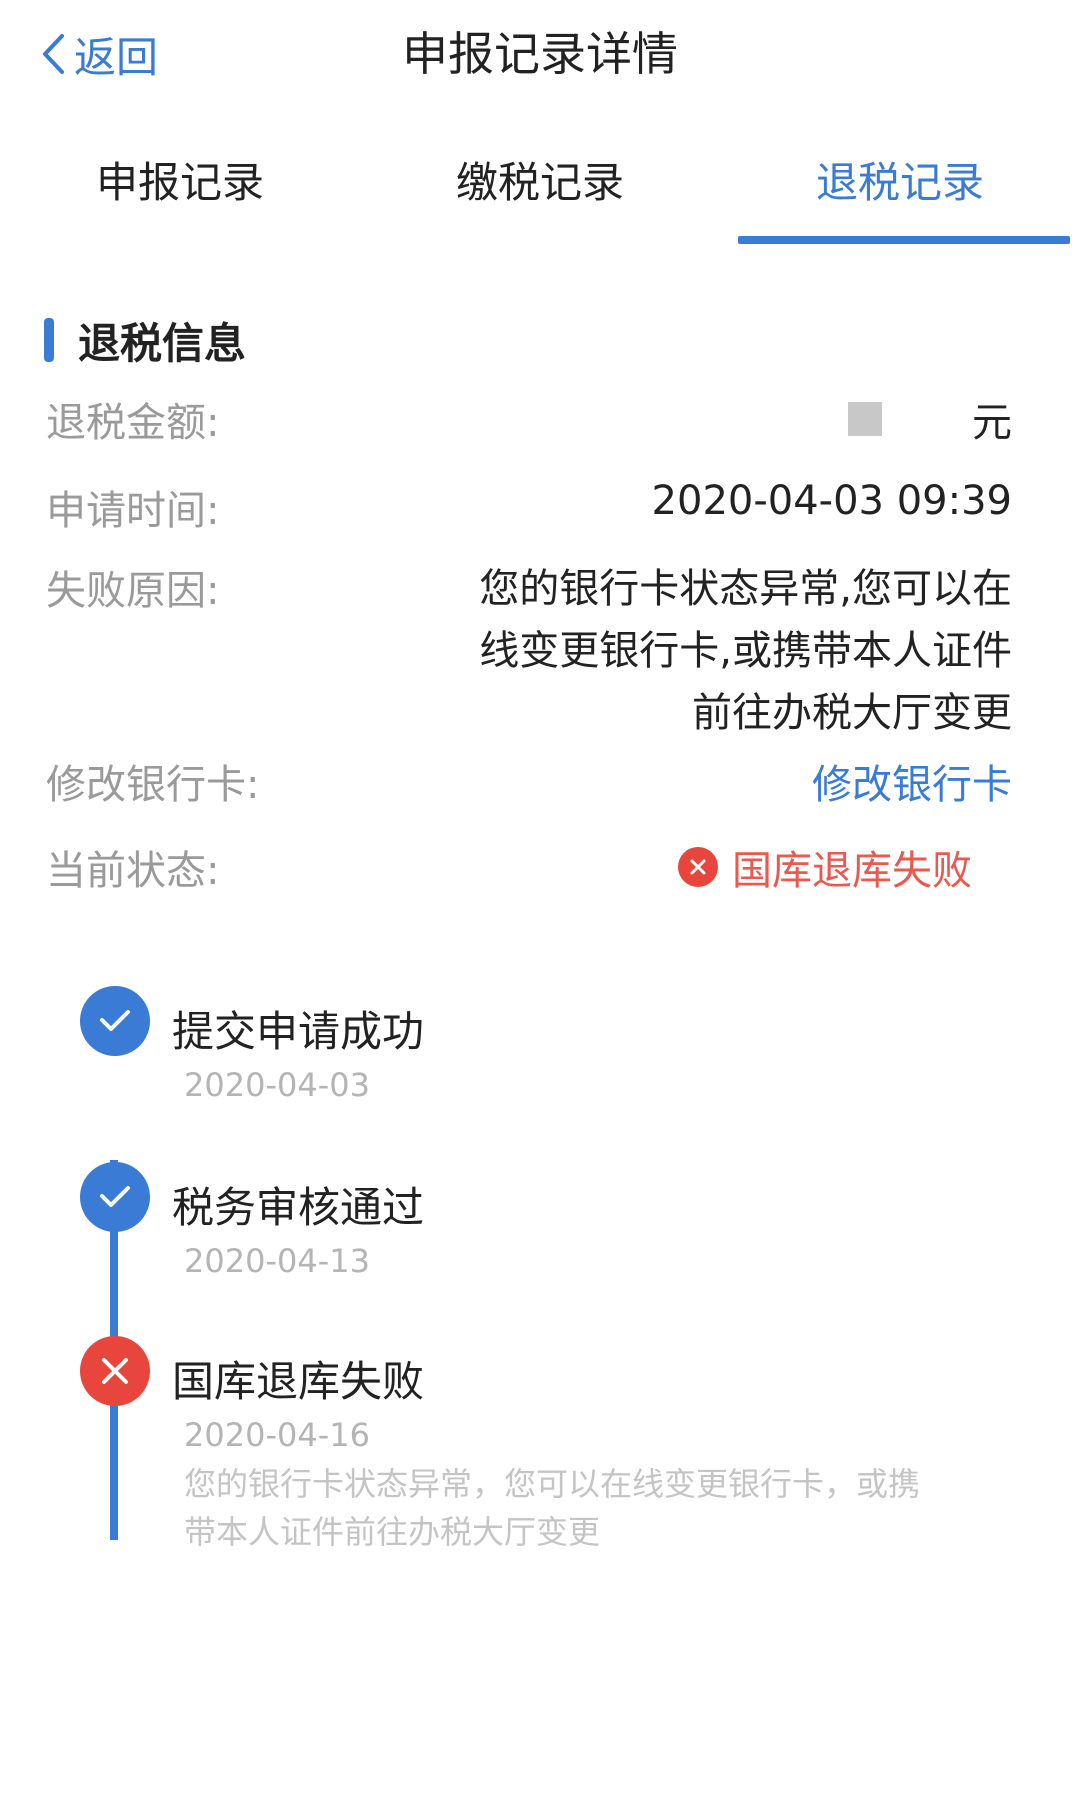 Image resolution: width=1080 pixels, height=1816 pixels. What do you see at coordinates (133, 423) in the screenshot?
I see `refund-amount-label: 退税金额:` at bounding box center [133, 423].